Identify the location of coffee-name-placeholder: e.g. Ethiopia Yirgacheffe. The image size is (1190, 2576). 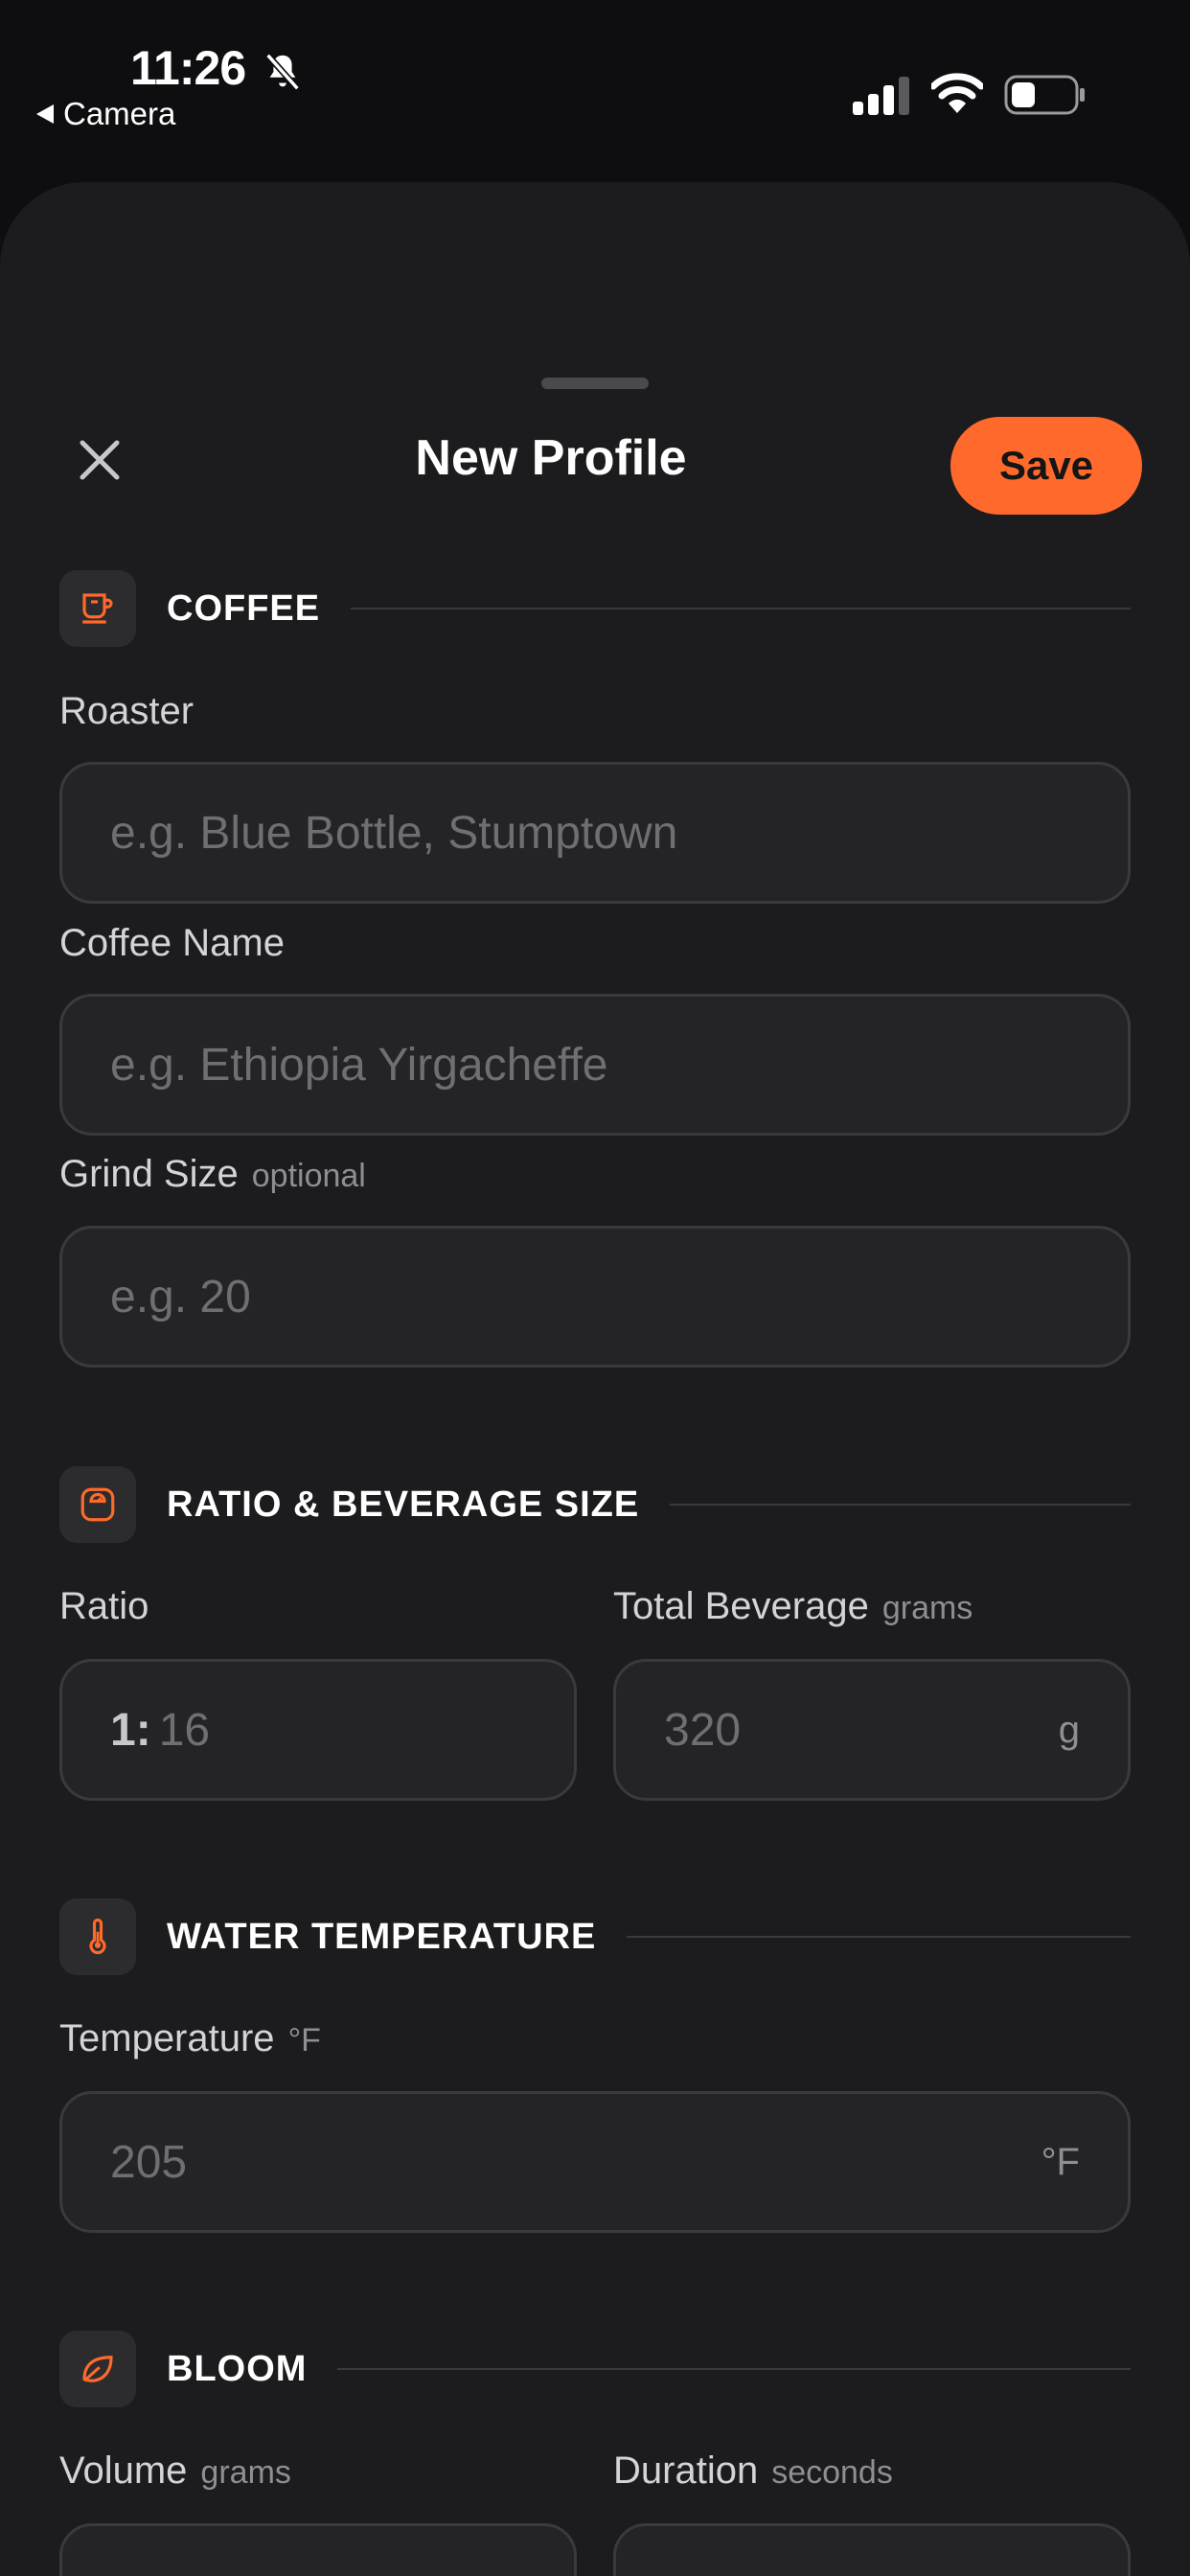
(359, 1065).